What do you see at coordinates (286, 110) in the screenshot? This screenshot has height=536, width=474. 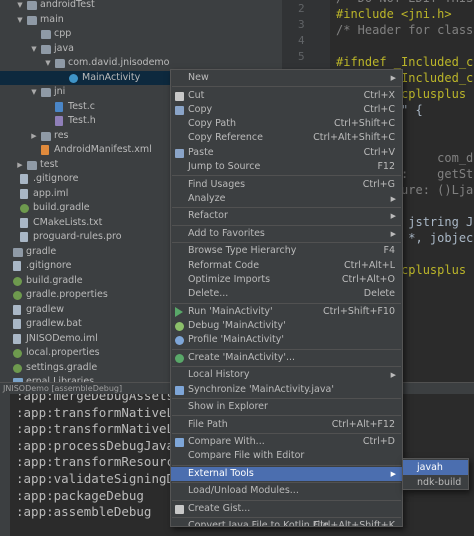 I see `menu-item-copy: Copy Ctrl+C` at bounding box center [286, 110].